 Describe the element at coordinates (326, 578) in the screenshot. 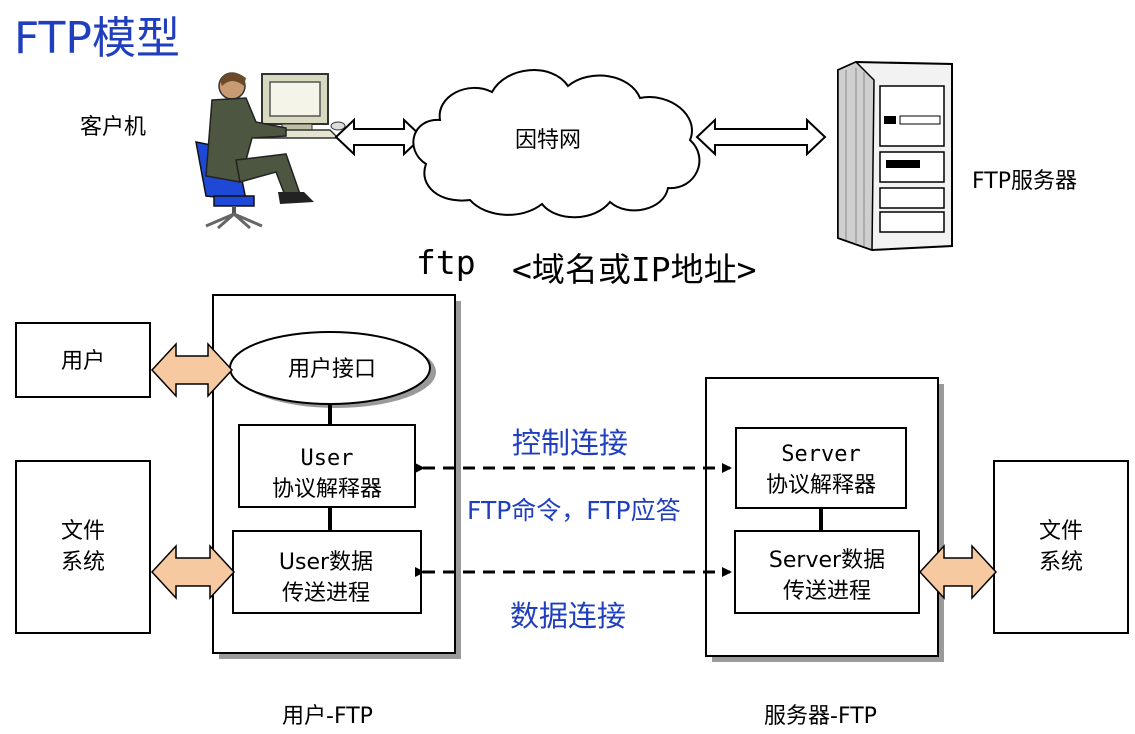

I see `user-dt-label: User数据 传送进程` at that location.